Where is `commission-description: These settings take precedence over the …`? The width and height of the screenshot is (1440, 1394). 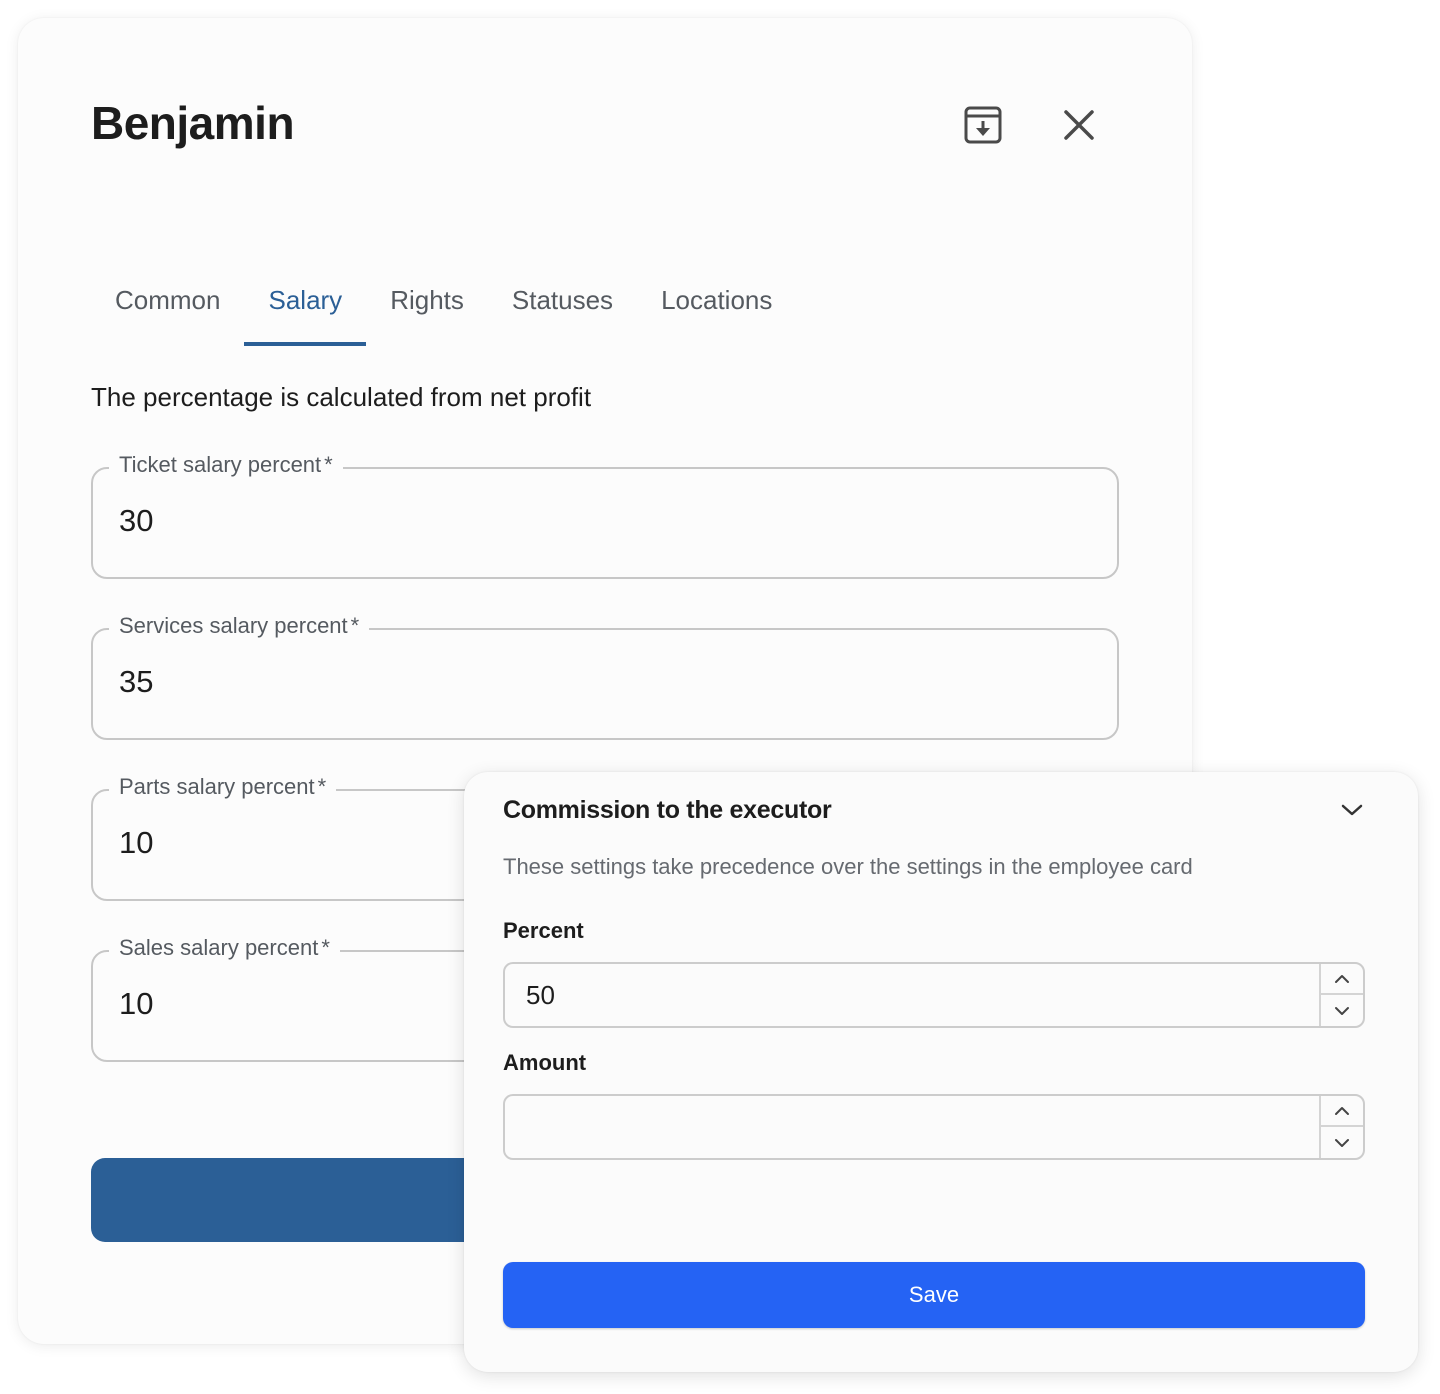 commission-description: These settings take precedence over the … is located at coordinates (848, 866).